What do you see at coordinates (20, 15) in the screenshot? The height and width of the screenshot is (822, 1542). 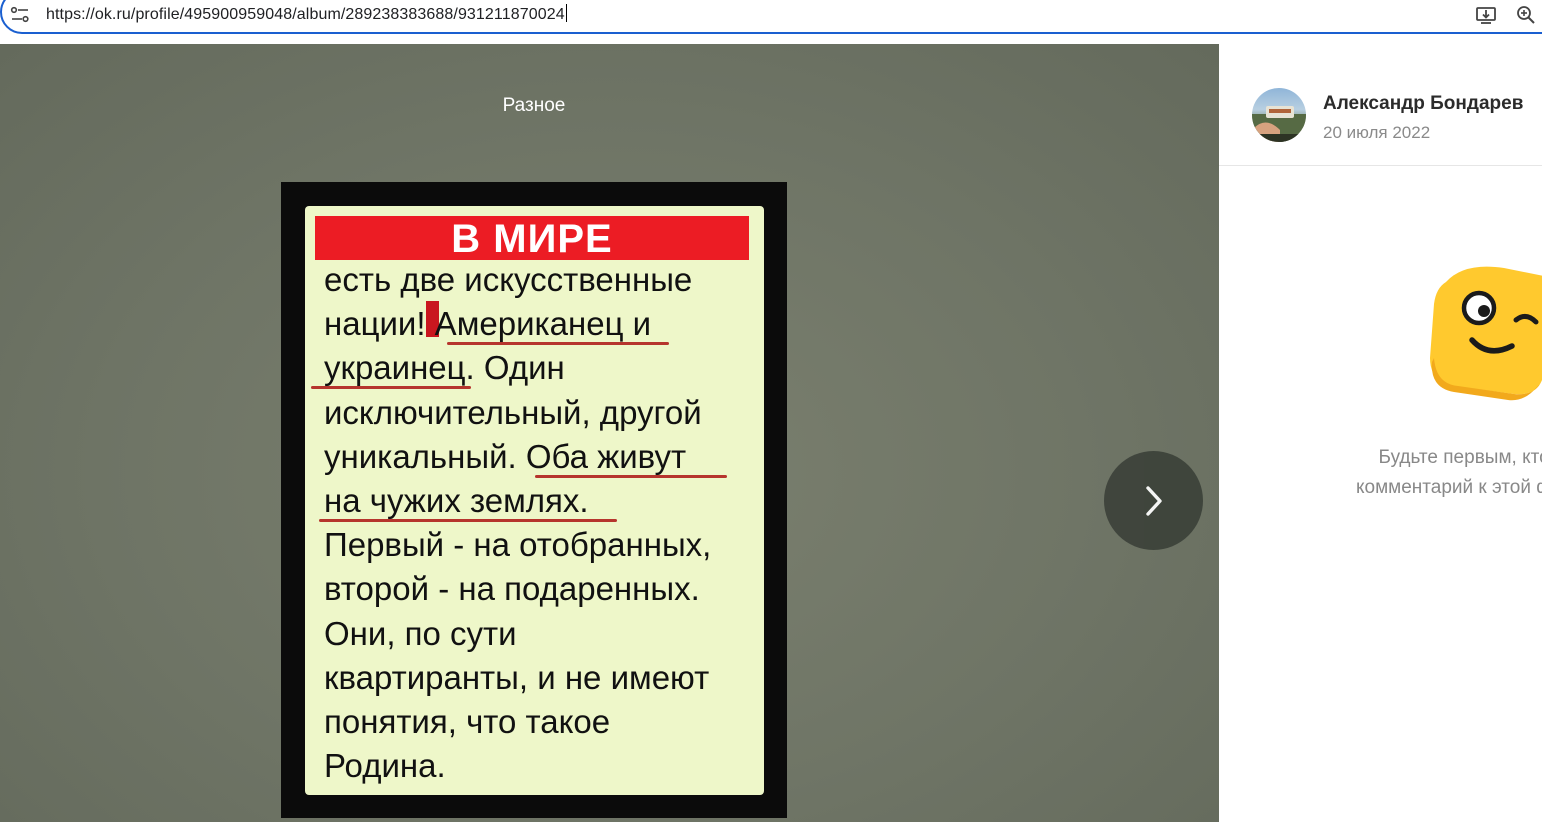 I see `site-info-icon` at bounding box center [20, 15].